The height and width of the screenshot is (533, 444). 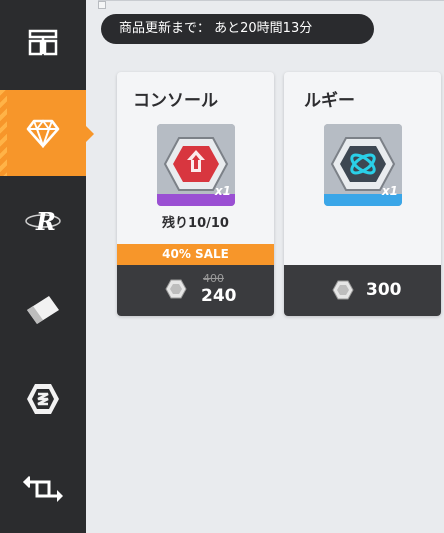 What do you see at coordinates (329, 100) in the screenshot?
I see `card-title: ルギー` at bounding box center [329, 100].